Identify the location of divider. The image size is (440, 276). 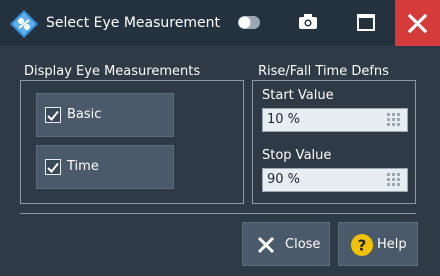
(218, 213).